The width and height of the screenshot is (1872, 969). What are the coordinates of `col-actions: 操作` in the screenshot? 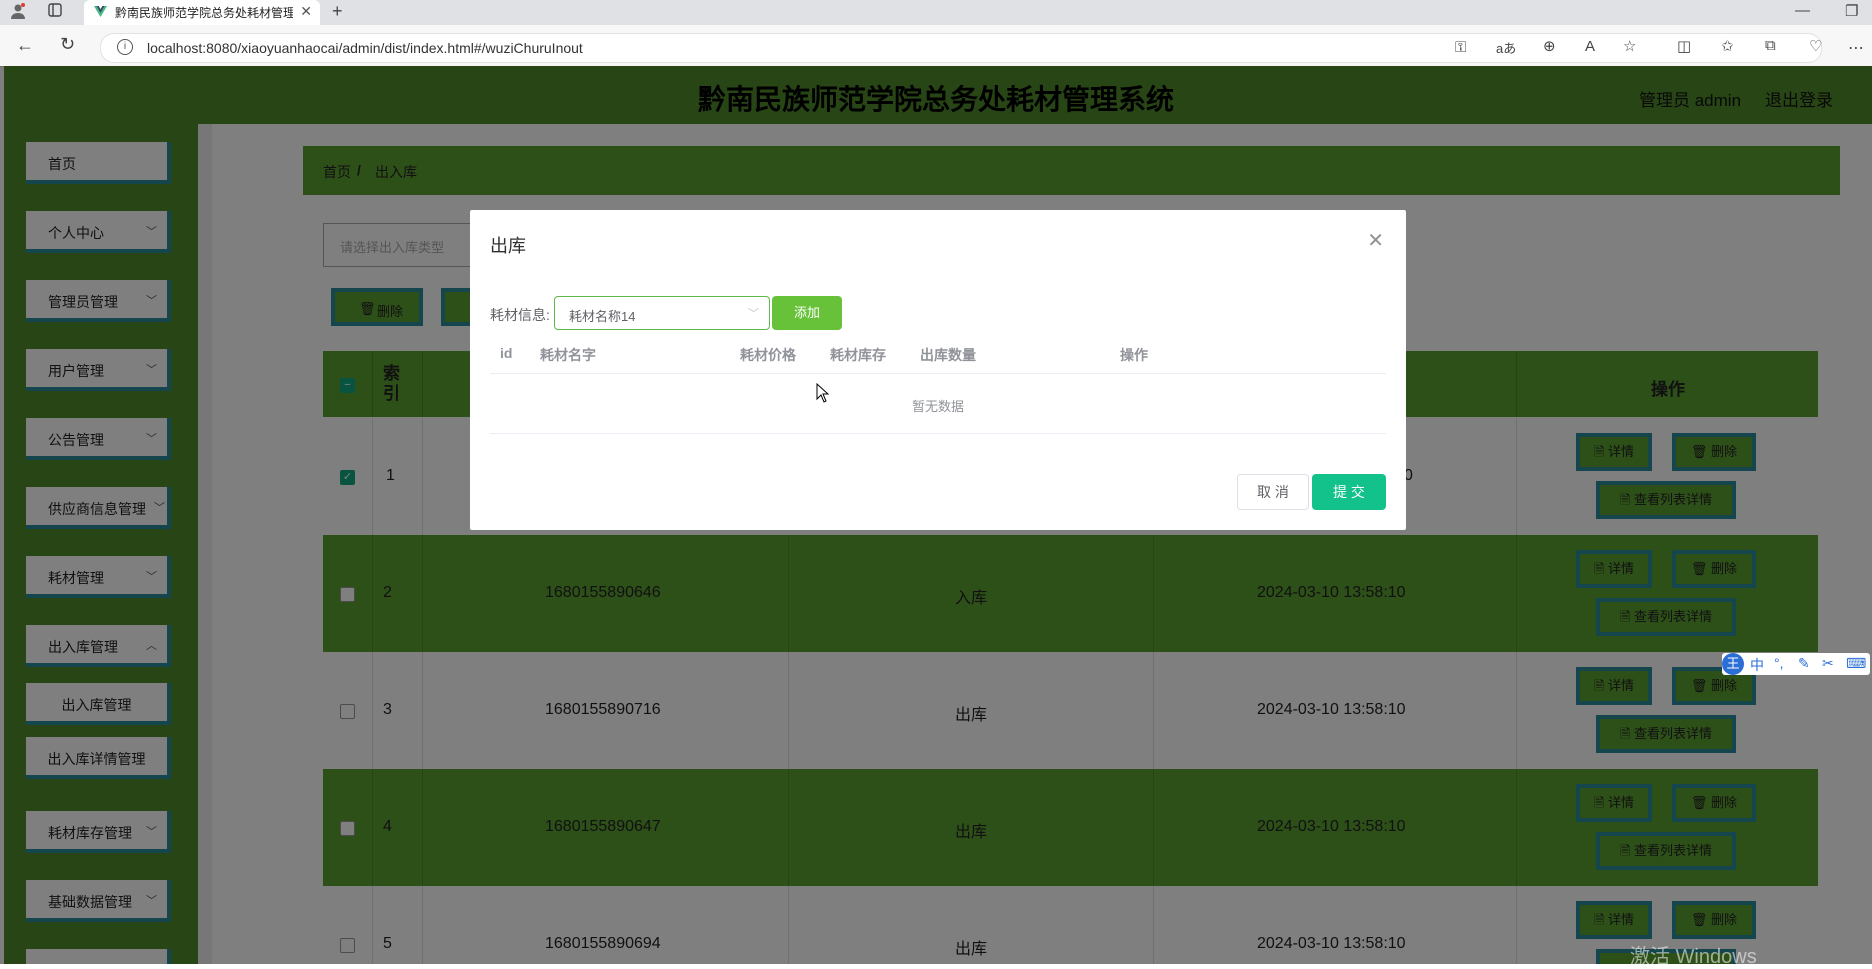 It's located at (1134, 355).